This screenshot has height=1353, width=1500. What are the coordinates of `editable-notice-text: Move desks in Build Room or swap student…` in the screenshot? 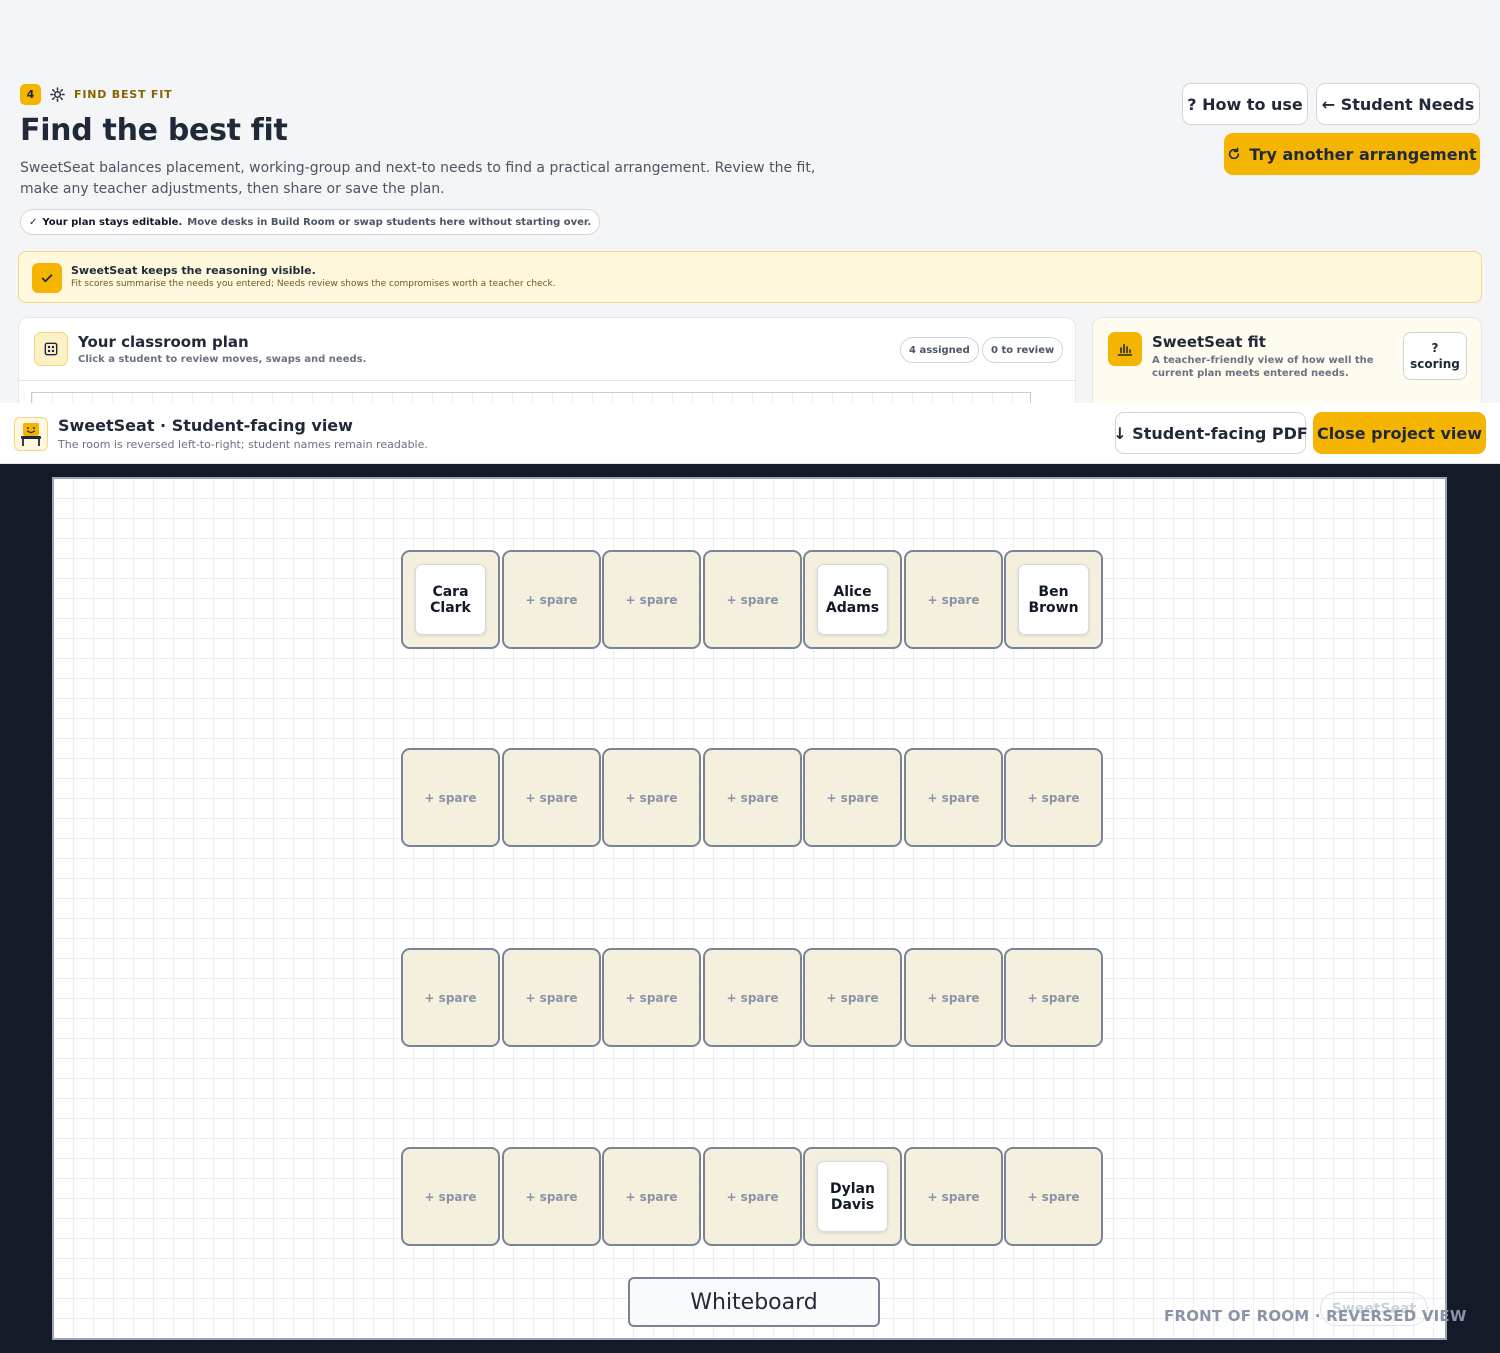 It's located at (389, 222).